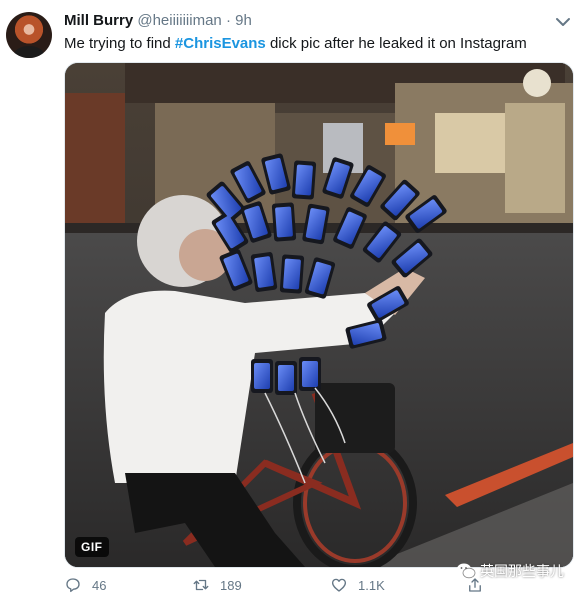 The height and width of the screenshot is (598, 585). I want to click on retweet-icon, so click(201, 585).